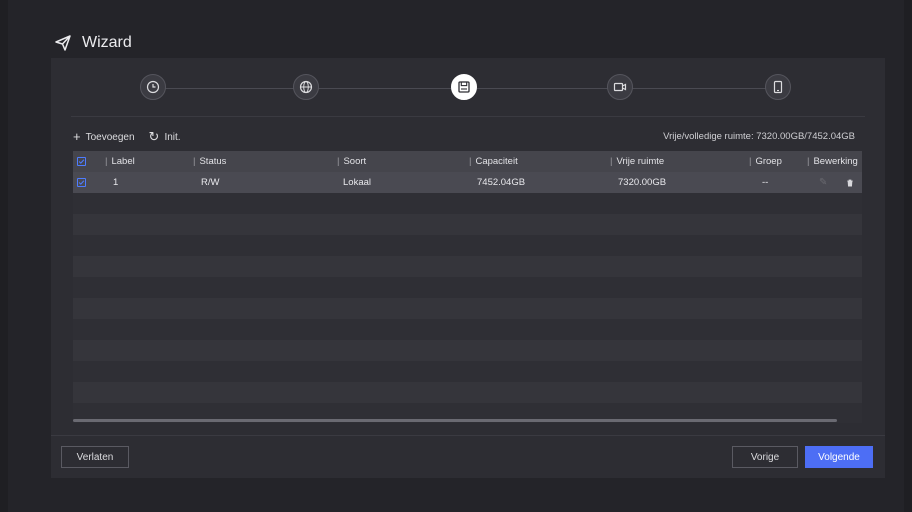  Describe the element at coordinates (164, 136) in the screenshot. I see `init-button: ↻ Init.` at that location.